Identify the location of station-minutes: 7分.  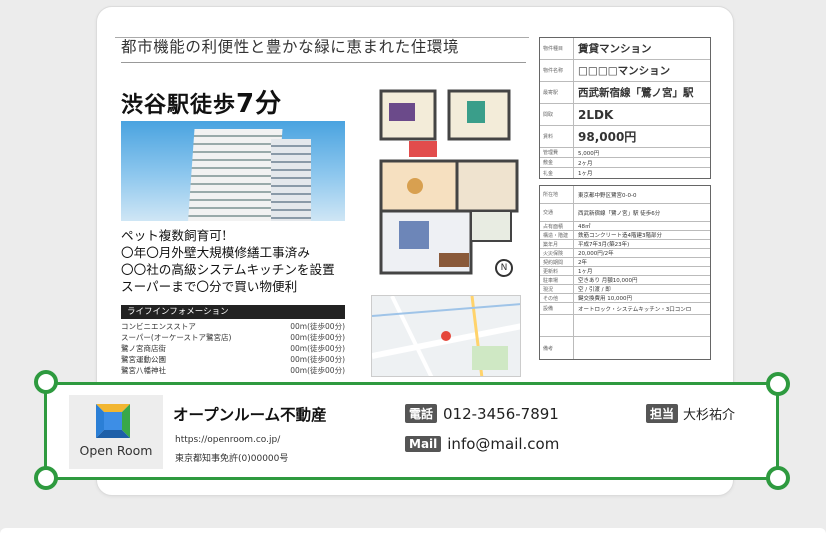
(259, 104).